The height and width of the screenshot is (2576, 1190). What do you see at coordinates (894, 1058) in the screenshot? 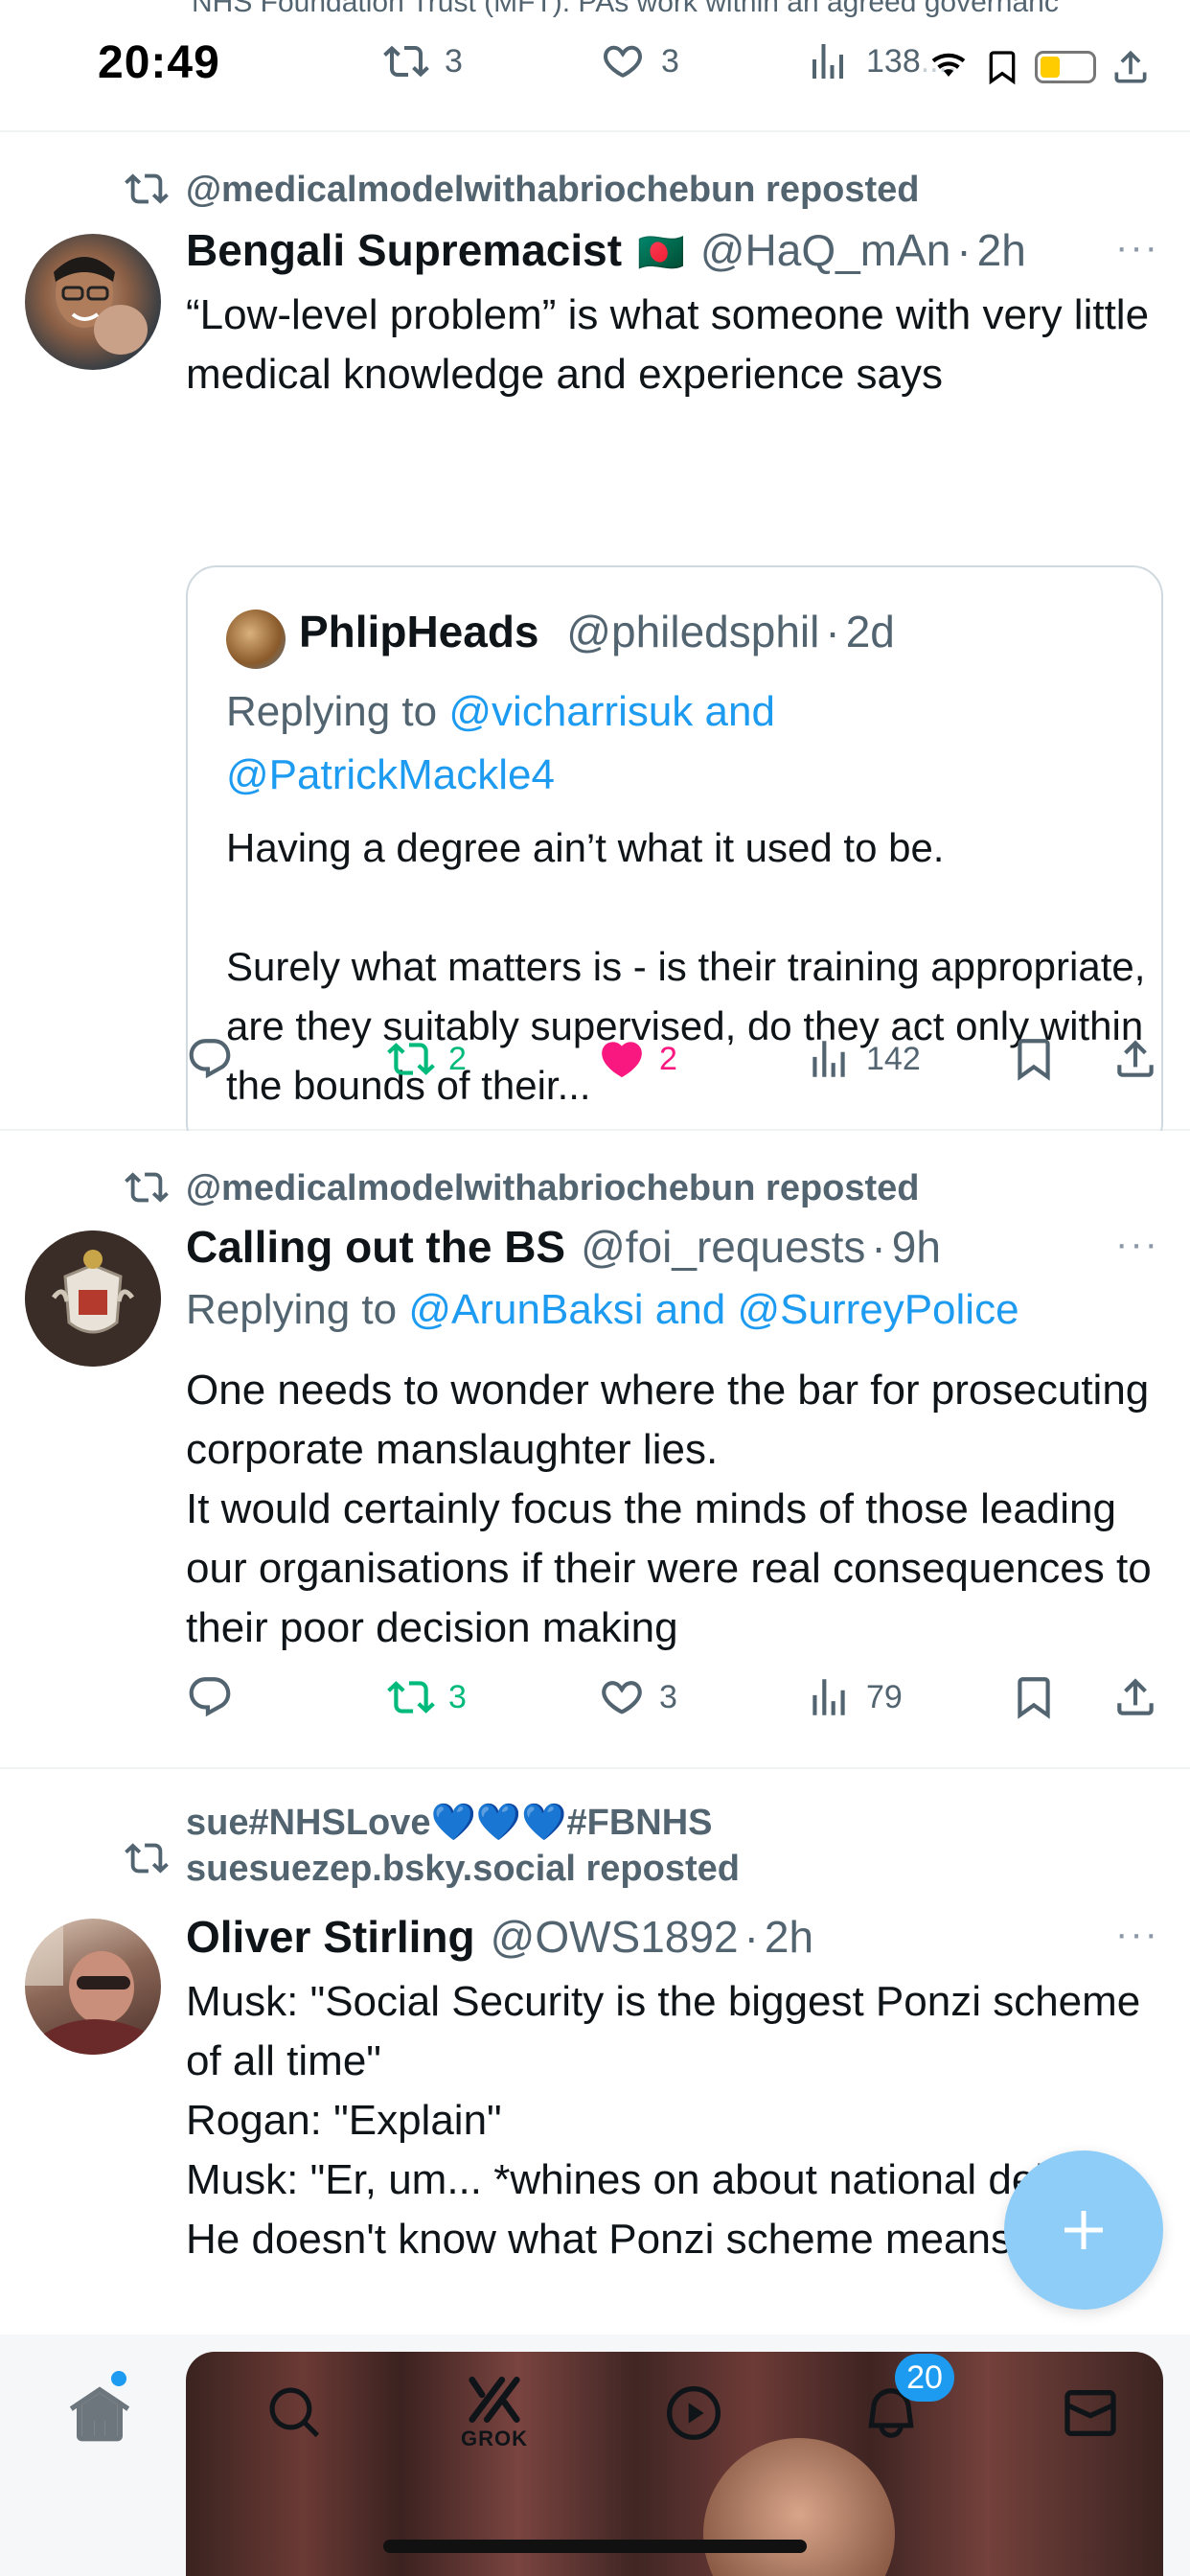
I see `views-count: 142` at bounding box center [894, 1058].